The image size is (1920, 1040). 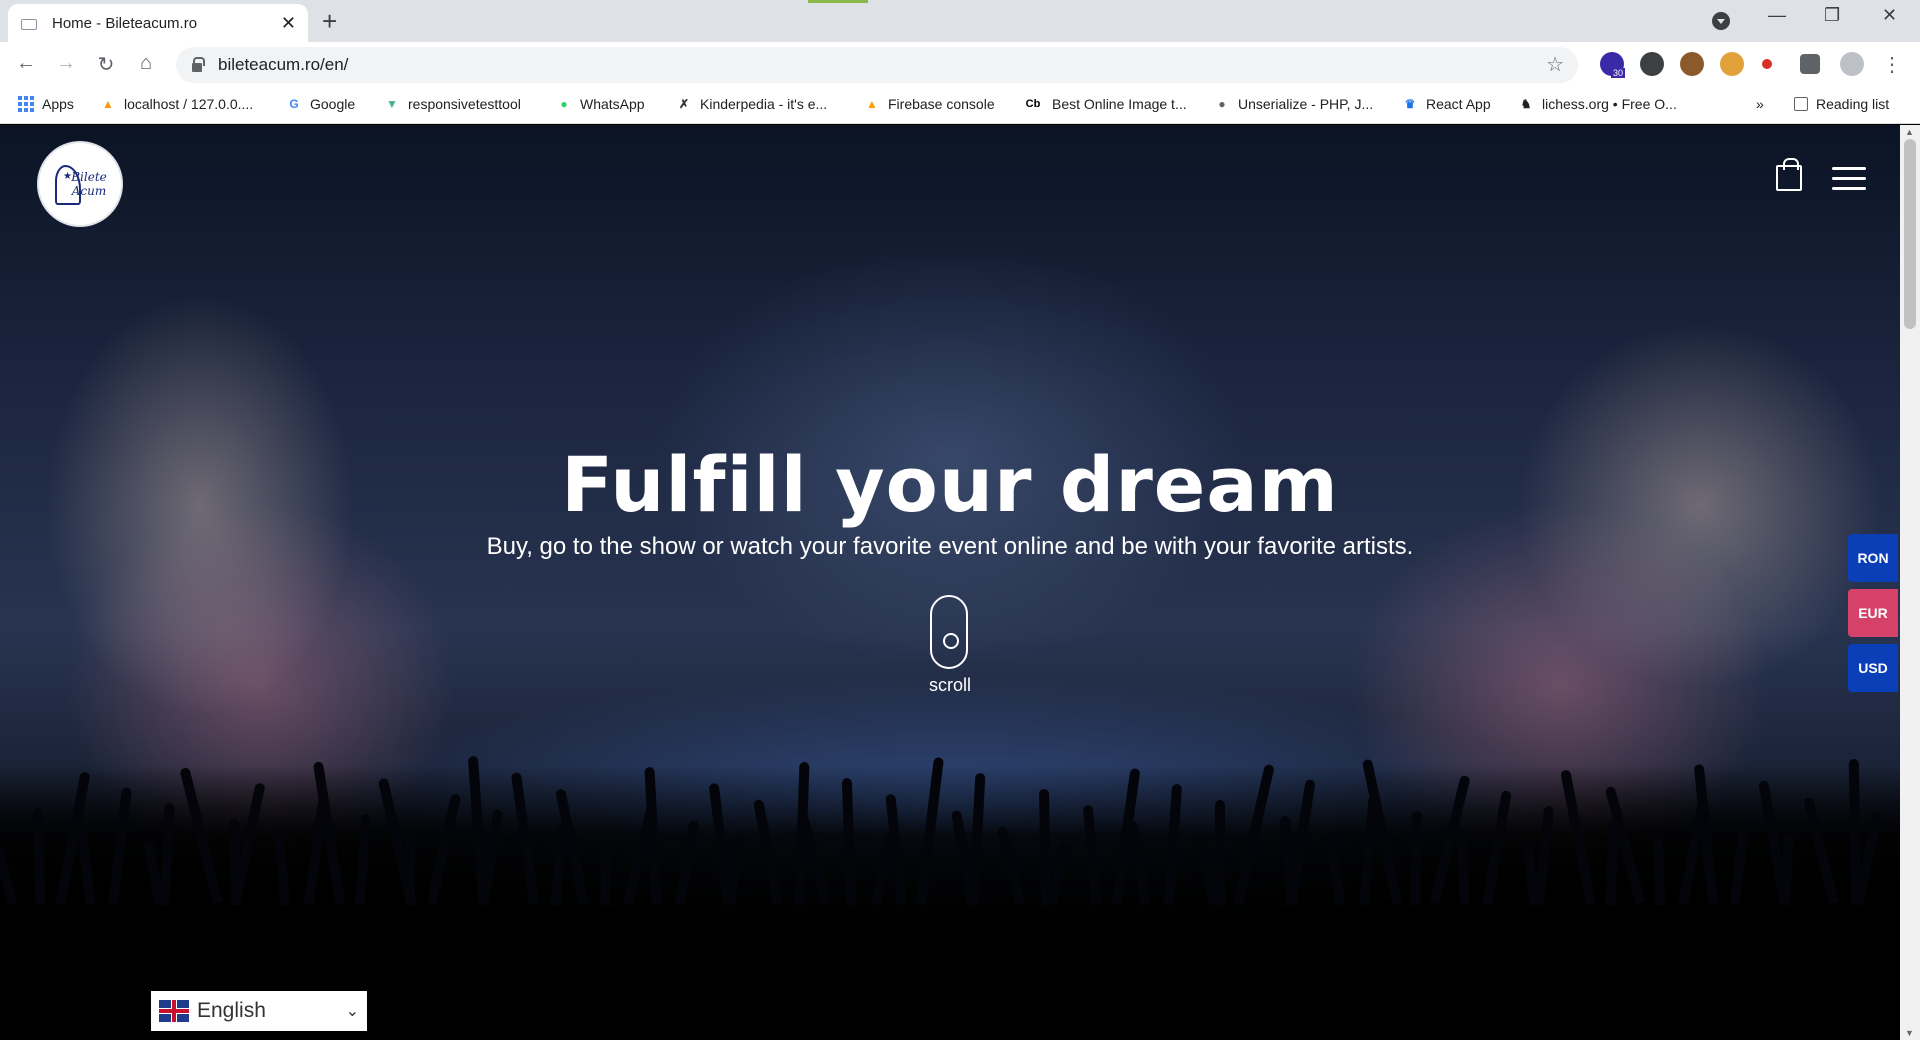 I want to click on scrollbar-thumb, so click(x=1910, y=234).